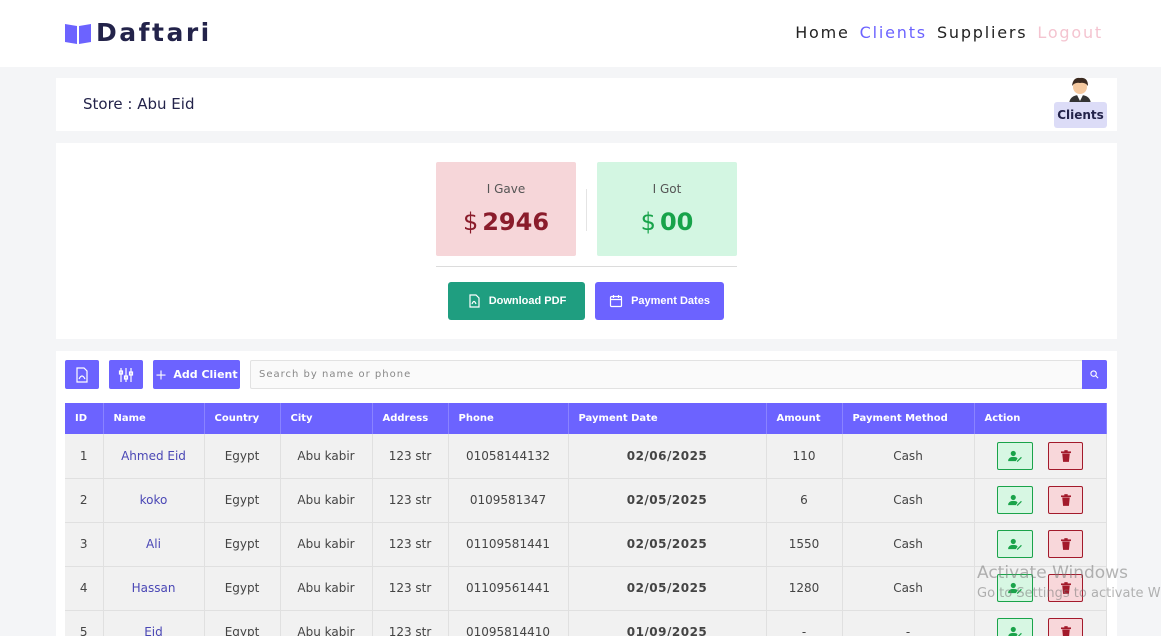  Describe the element at coordinates (508, 418) in the screenshot. I see `col-header: Phone` at that location.